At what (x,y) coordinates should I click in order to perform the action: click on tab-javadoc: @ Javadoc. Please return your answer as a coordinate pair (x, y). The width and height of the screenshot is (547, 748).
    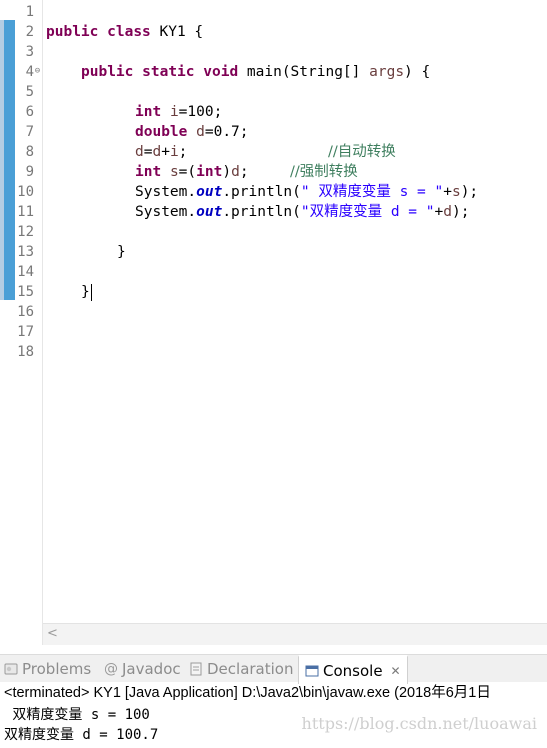
    Looking at the image, I should click on (142, 669).